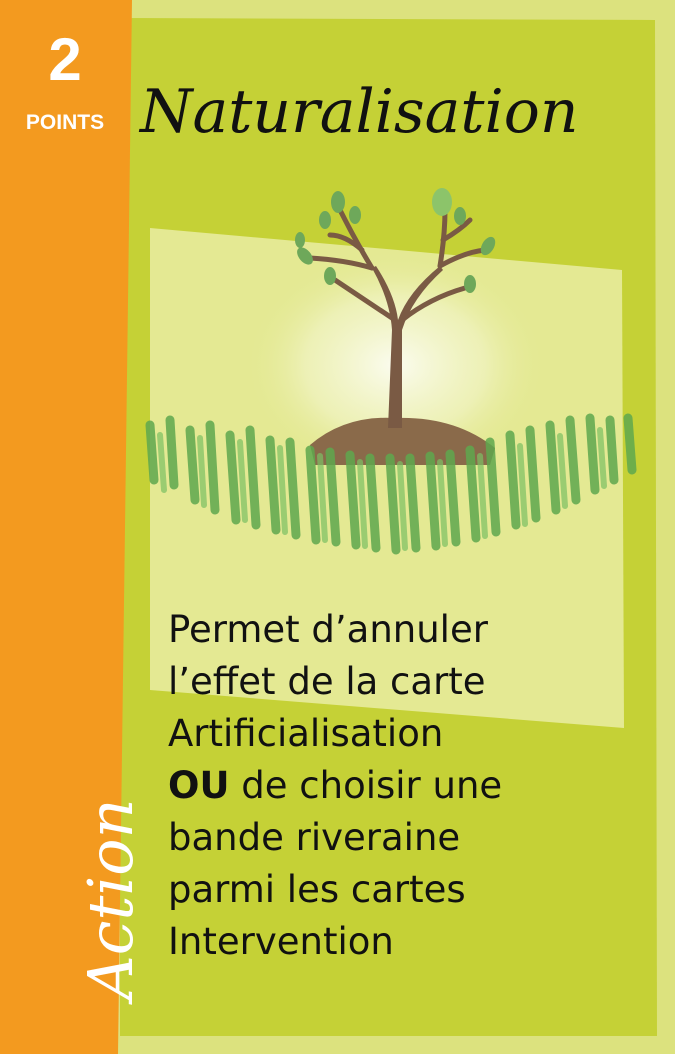  Describe the element at coordinates (314, 837) in the screenshot. I see `rules-line-5: bande riveraine` at that location.